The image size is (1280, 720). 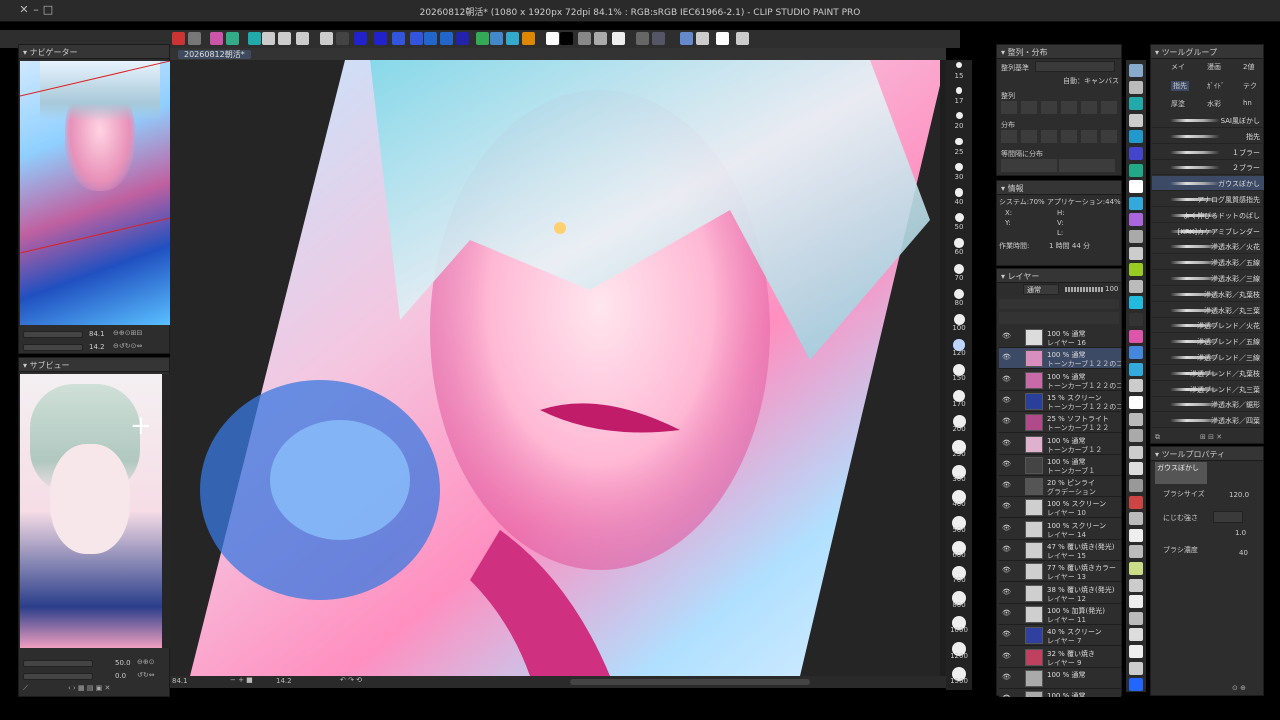 What do you see at coordinates (1059, 318) in the screenshot?
I see `layer-command-icons` at bounding box center [1059, 318].